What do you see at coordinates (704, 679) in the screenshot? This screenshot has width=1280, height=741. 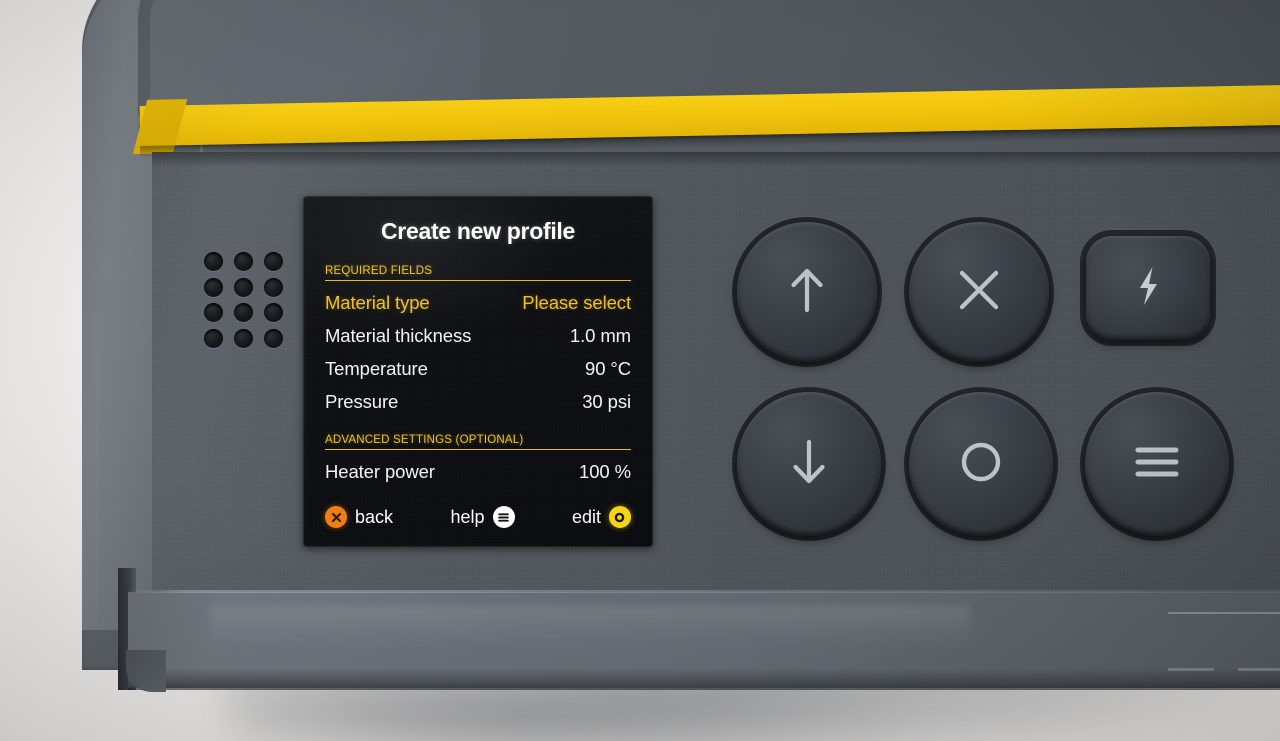 I see `base-bottom-bevel` at bounding box center [704, 679].